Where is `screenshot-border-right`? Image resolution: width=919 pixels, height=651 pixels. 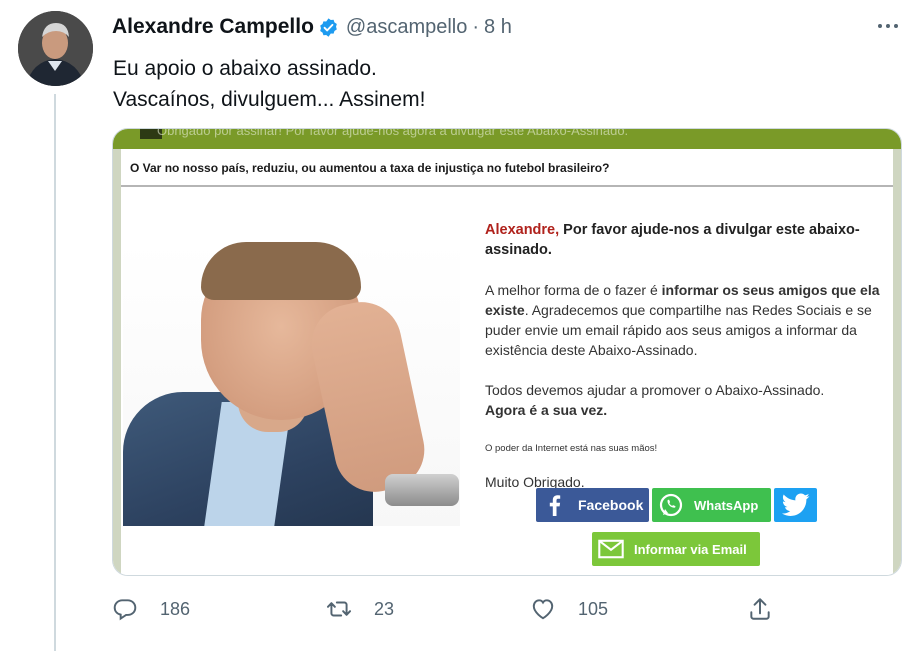 screenshot-border-right is located at coordinates (897, 362).